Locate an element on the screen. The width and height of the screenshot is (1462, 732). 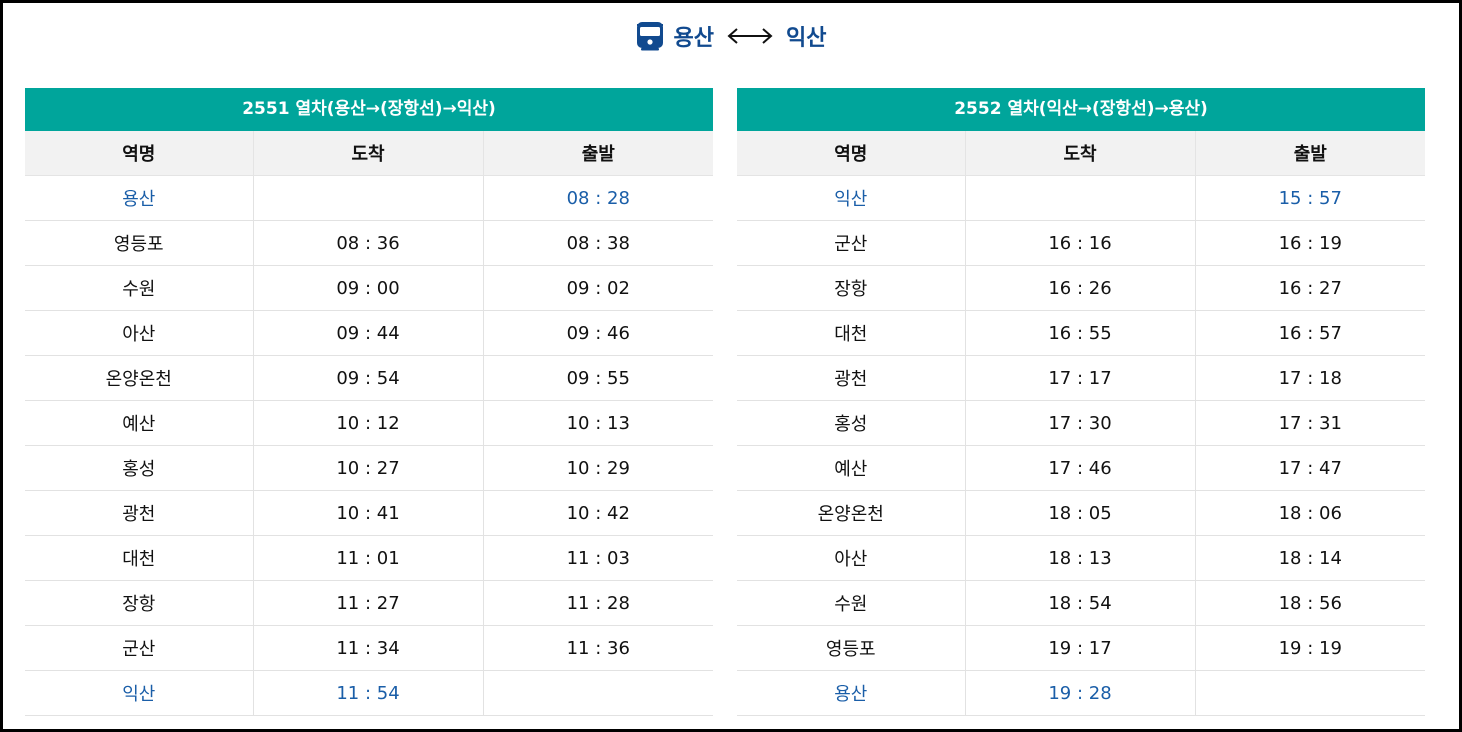
arrival-cell: 11 : 34 is located at coordinates (367, 648).